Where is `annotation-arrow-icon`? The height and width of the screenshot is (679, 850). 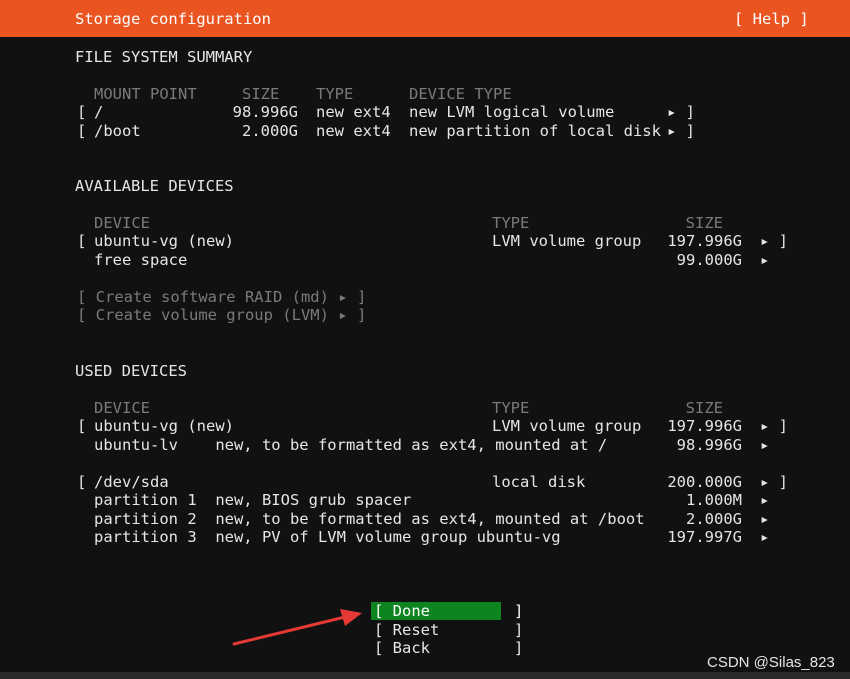
annotation-arrow-icon is located at coordinates (297, 627).